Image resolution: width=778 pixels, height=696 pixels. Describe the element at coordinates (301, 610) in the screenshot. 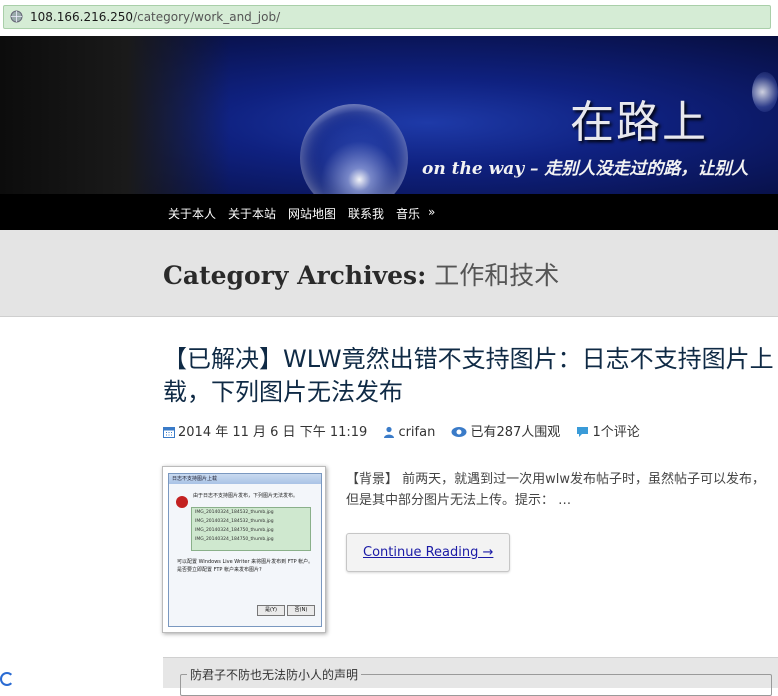

I see `thumbnail-no-button: 否(N)` at that location.